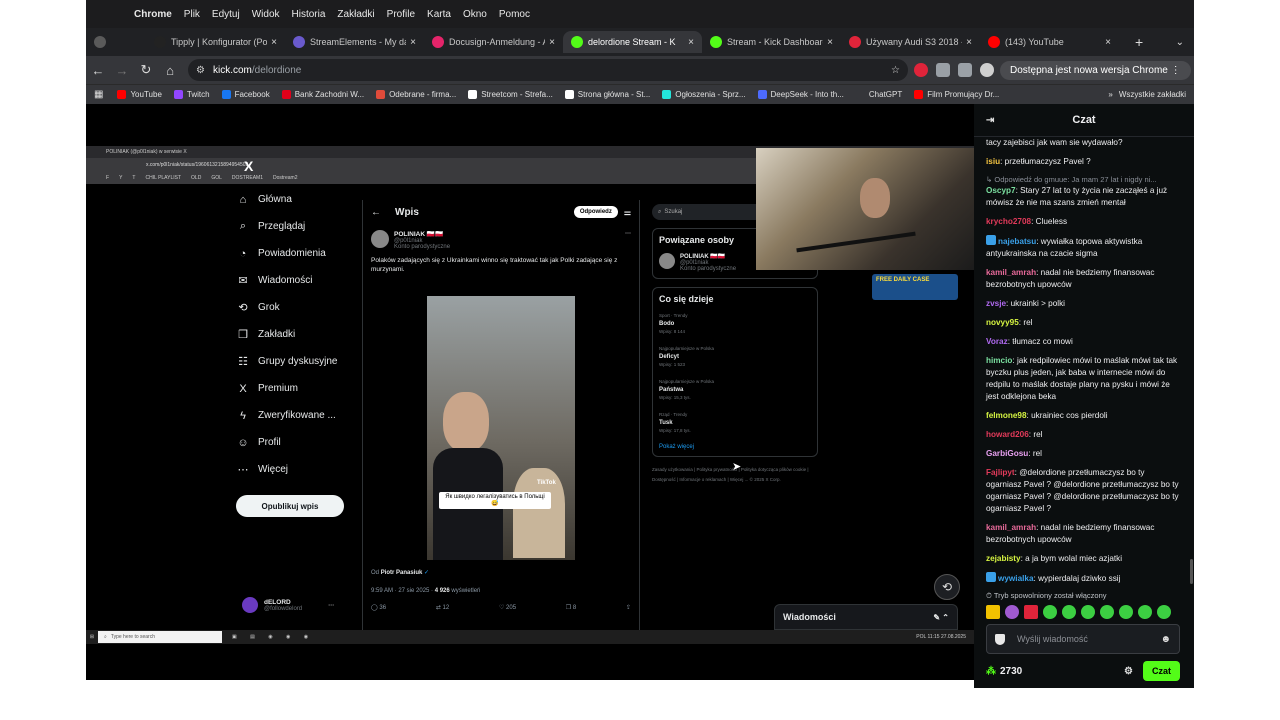  I want to click on menu-app-name: Chrome, so click(153, 14).